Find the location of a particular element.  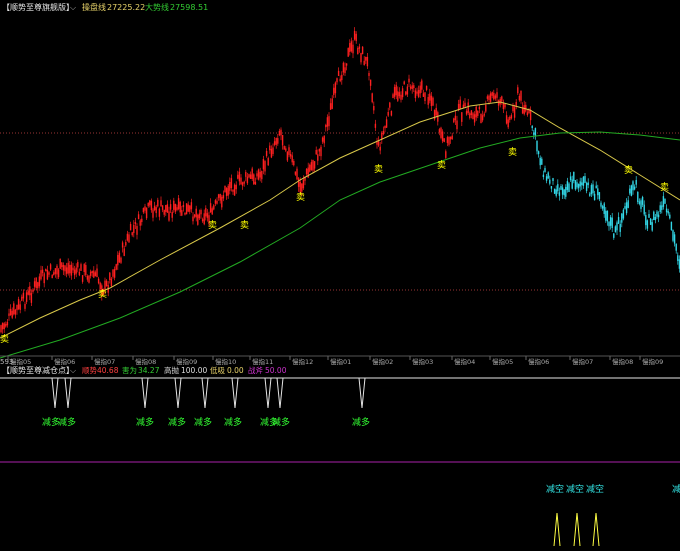

gaopao-label: 高抛 is located at coordinates (171, 370).